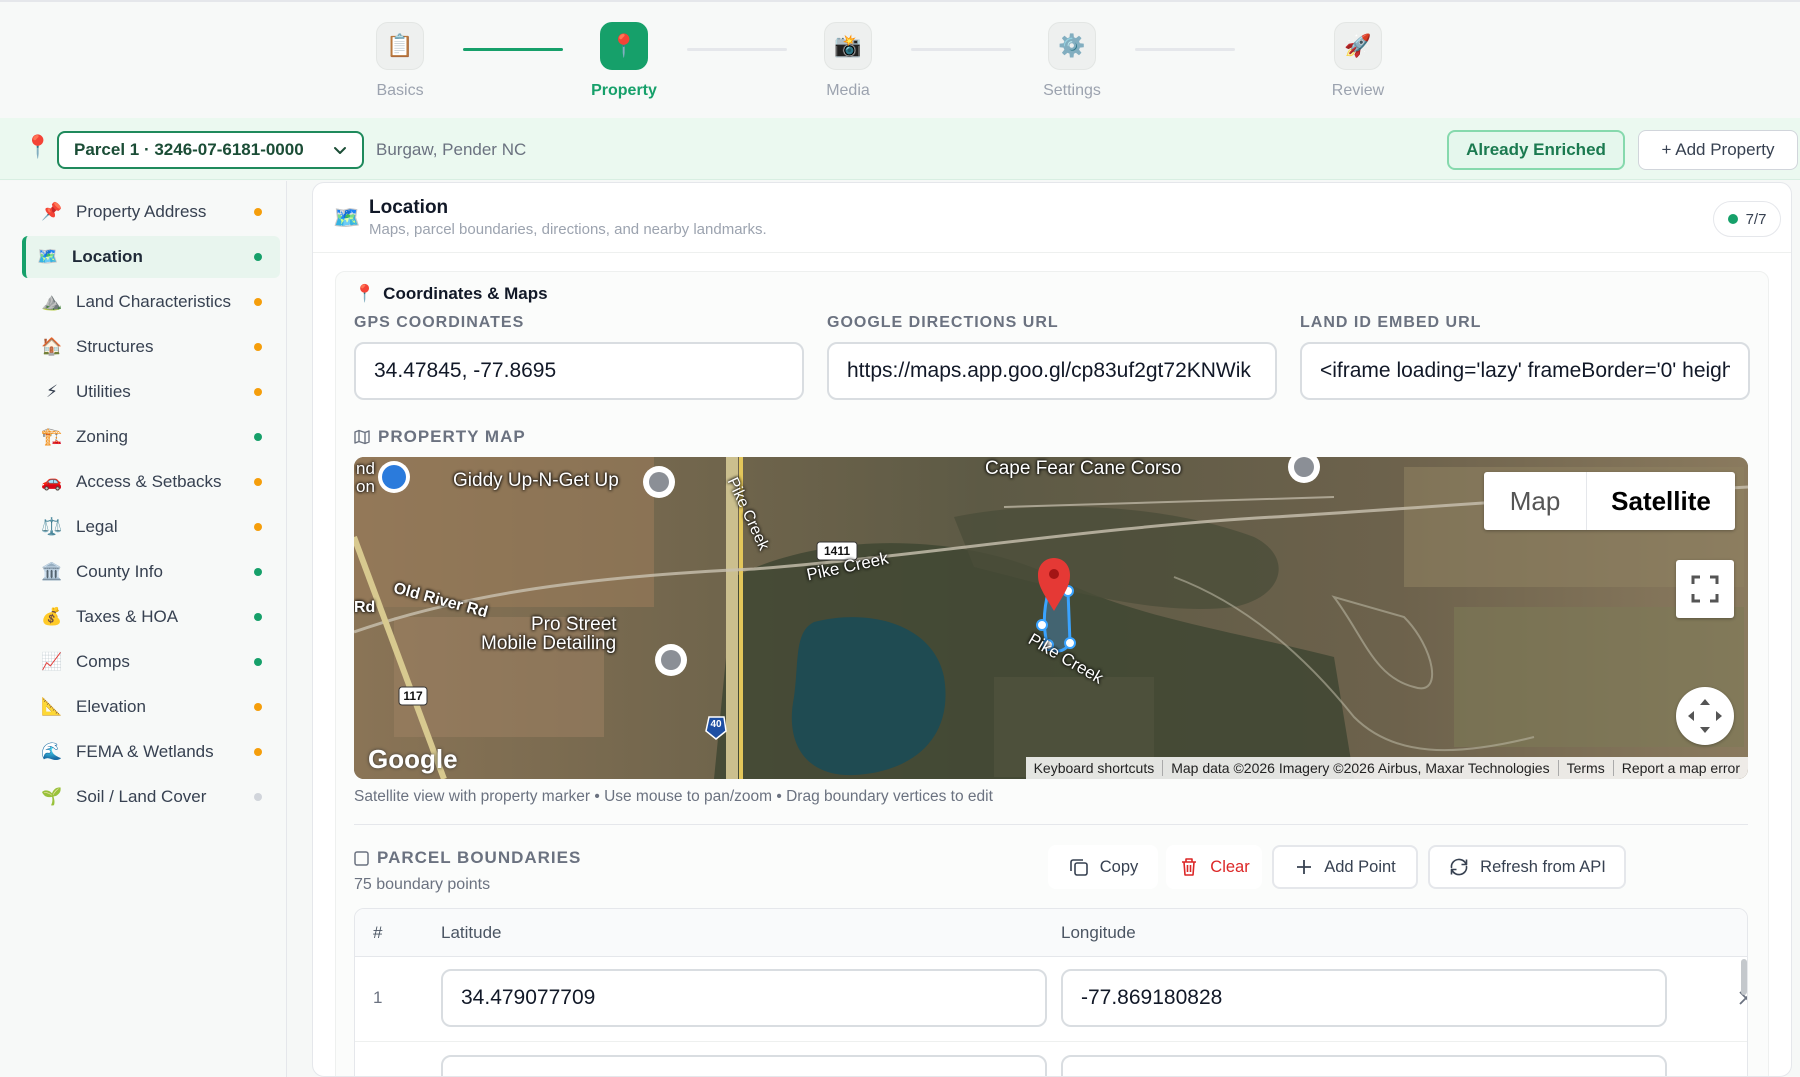  I want to click on sidebar-item-land-characteristics: ⛰️ Land Characteristics, so click(151, 302).